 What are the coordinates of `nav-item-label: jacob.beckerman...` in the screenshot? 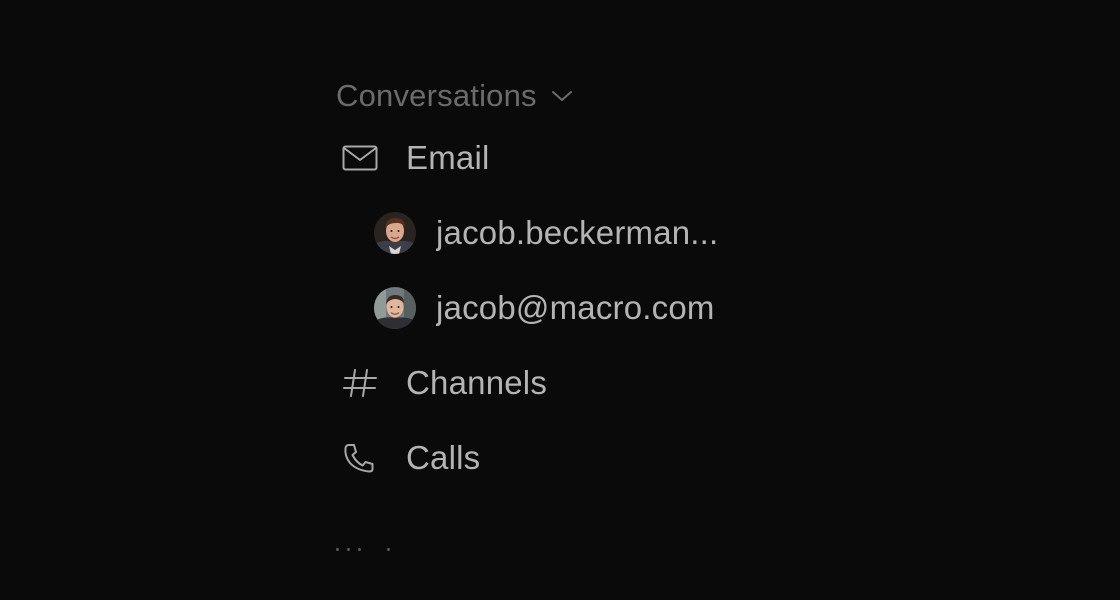 It's located at (577, 232).